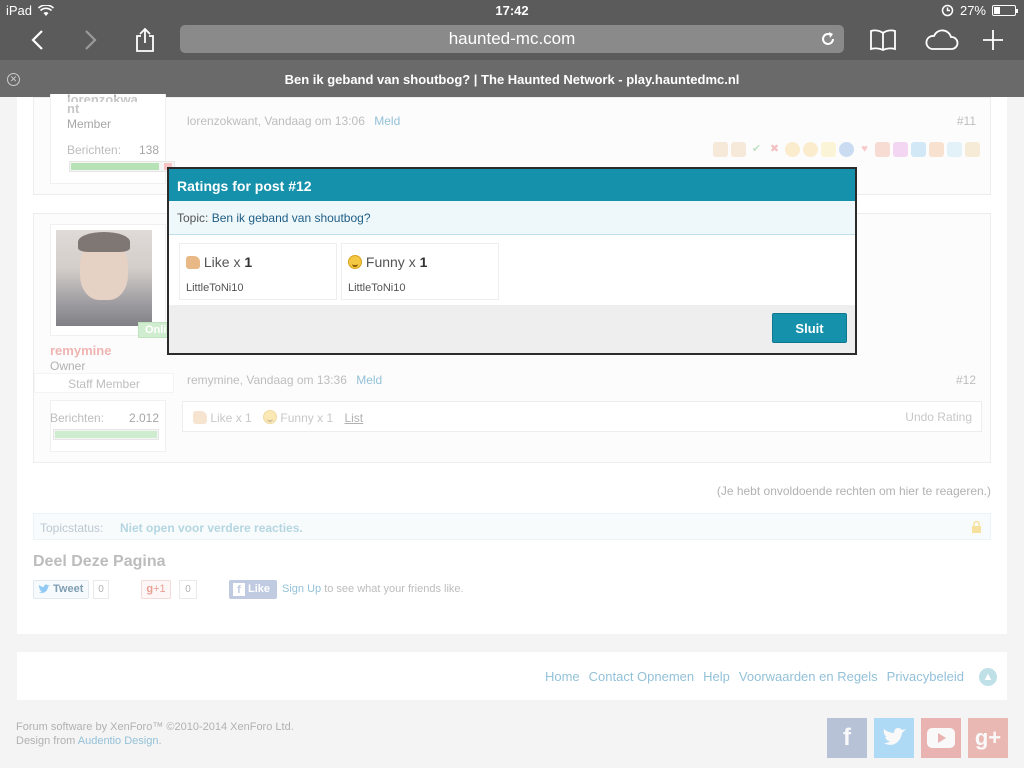 The image size is (1024, 768). I want to click on rating-card-funny-user: LittleToNi10, so click(376, 288).